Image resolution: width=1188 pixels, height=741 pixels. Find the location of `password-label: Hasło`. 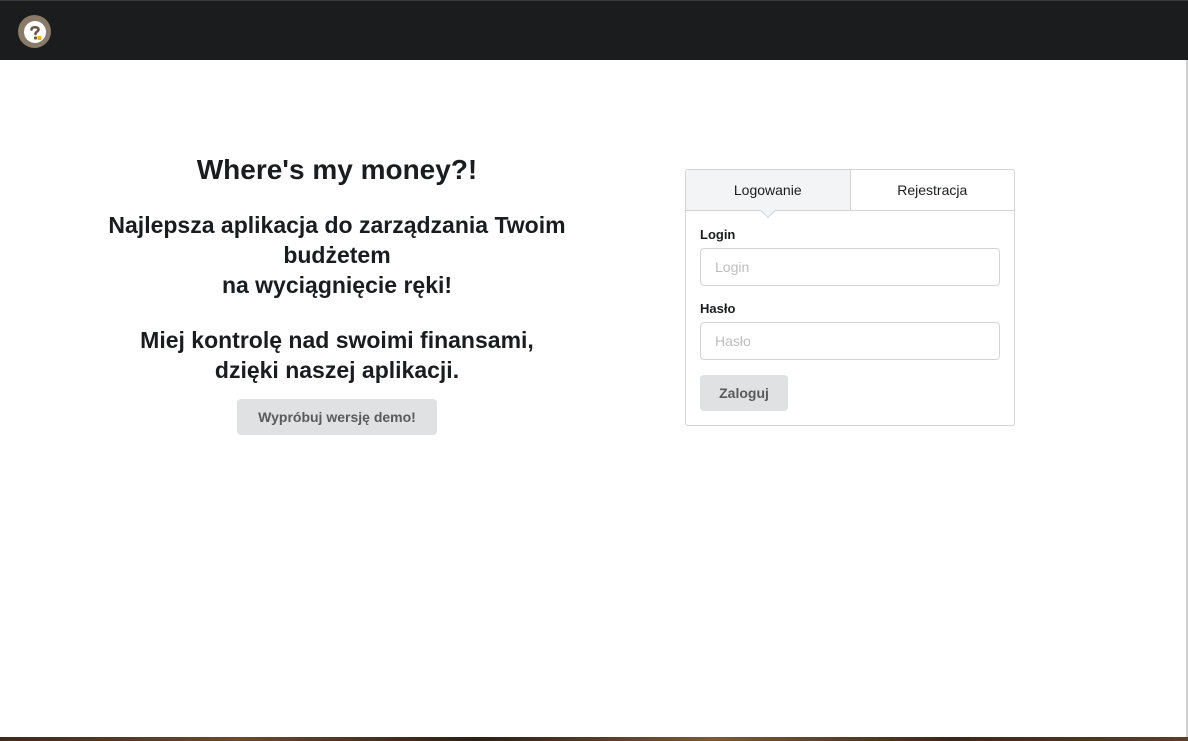

password-label: Hasło is located at coordinates (718, 308).